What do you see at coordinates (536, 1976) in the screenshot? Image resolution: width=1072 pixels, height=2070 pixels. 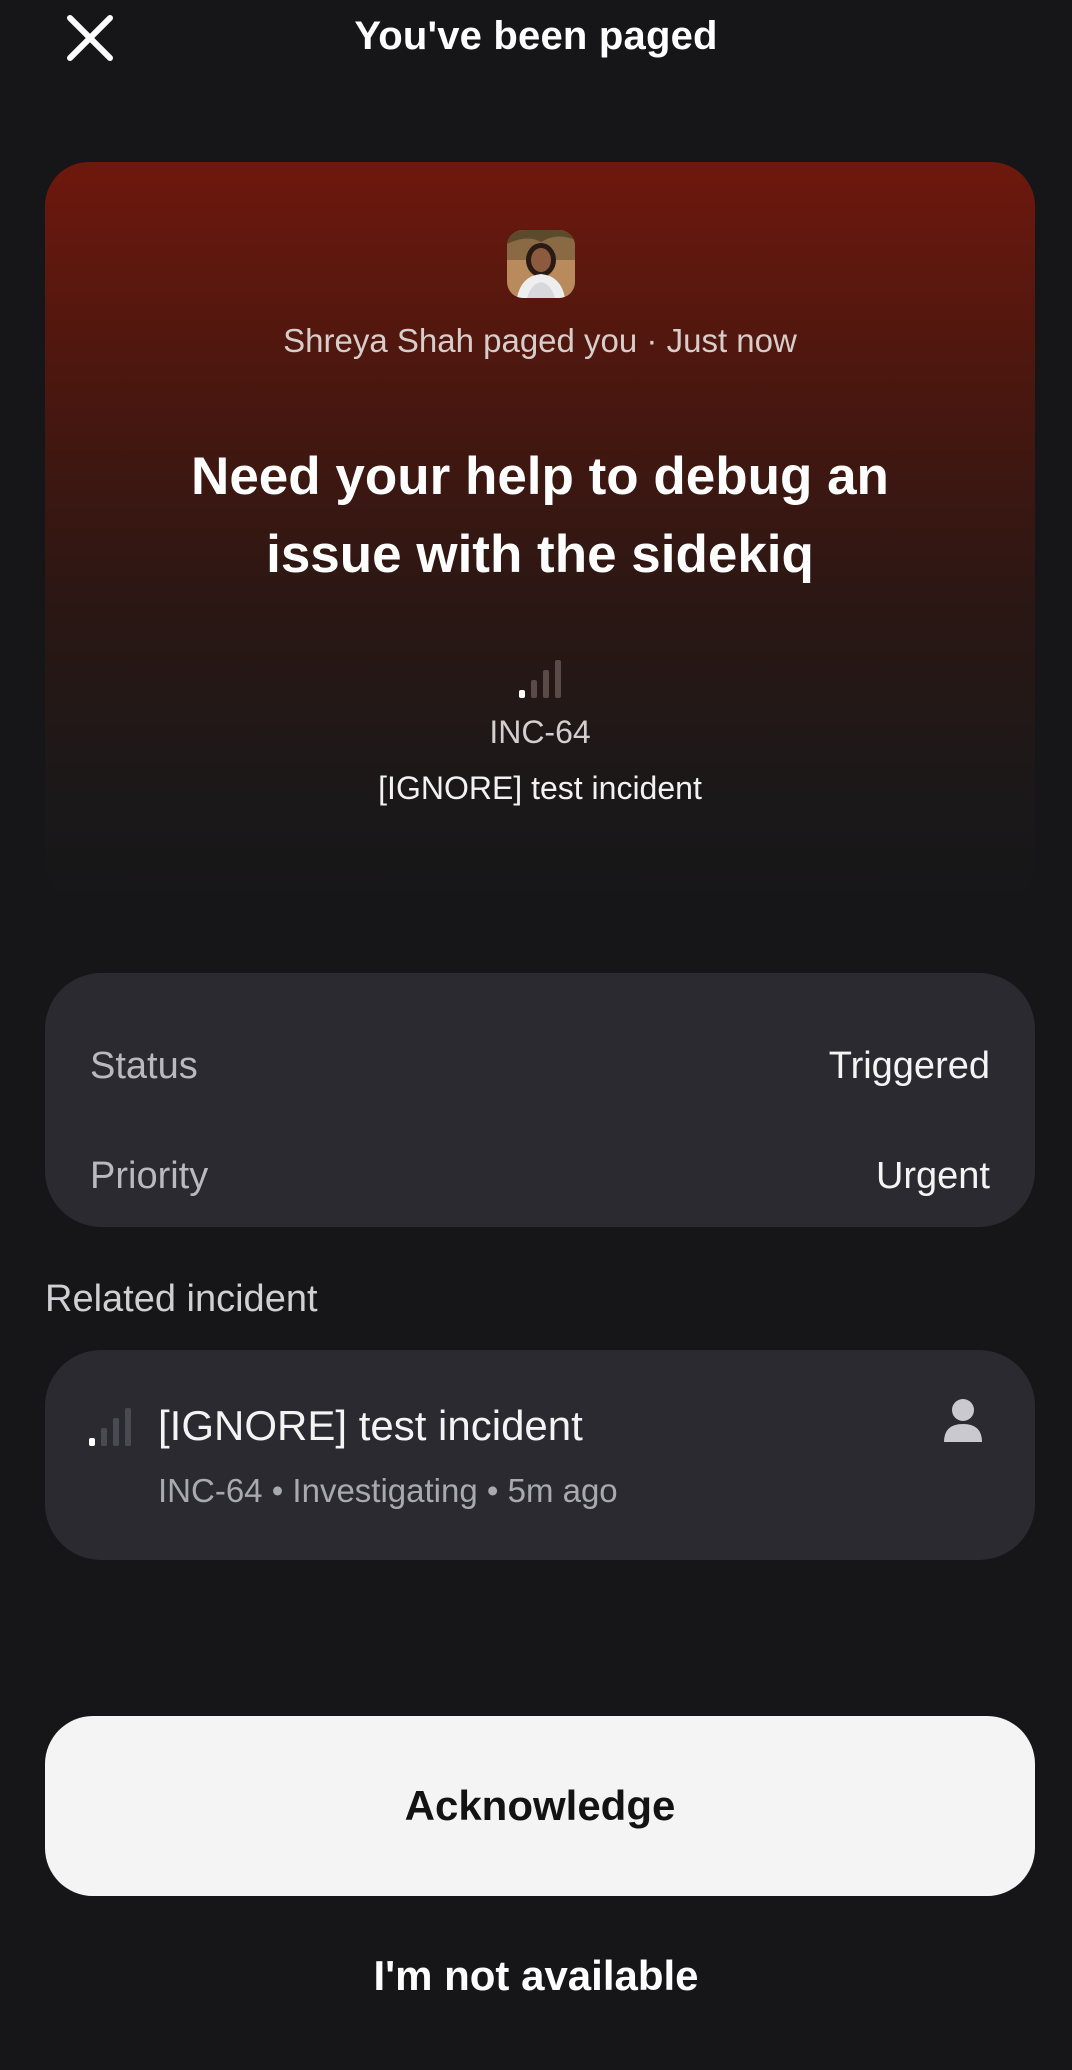 I see `not-available-button: I'm not available` at bounding box center [536, 1976].